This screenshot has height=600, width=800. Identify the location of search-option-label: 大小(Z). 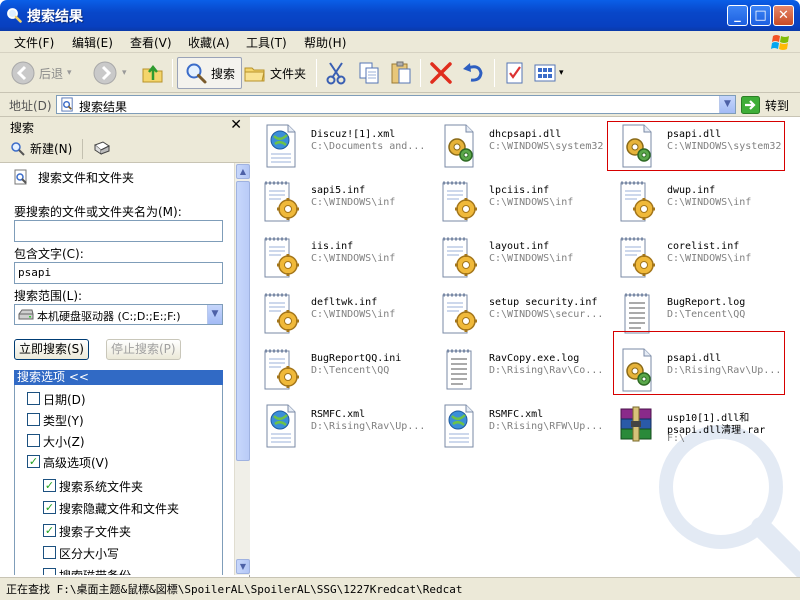
(64, 442).